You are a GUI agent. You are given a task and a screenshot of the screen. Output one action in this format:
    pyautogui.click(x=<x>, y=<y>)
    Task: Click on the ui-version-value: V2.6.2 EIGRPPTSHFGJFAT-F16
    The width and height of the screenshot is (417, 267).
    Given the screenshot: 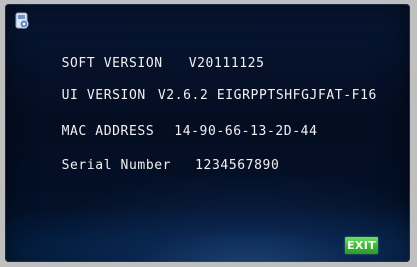 What is the action you would take?
    pyautogui.click(x=267, y=95)
    